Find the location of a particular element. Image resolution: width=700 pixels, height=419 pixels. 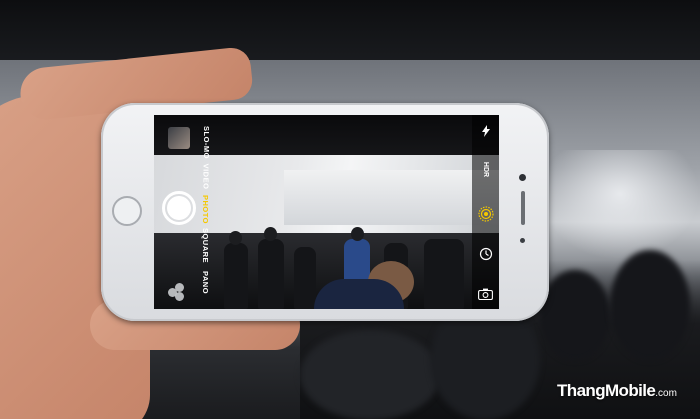

timer-icon is located at coordinates (485, 254).